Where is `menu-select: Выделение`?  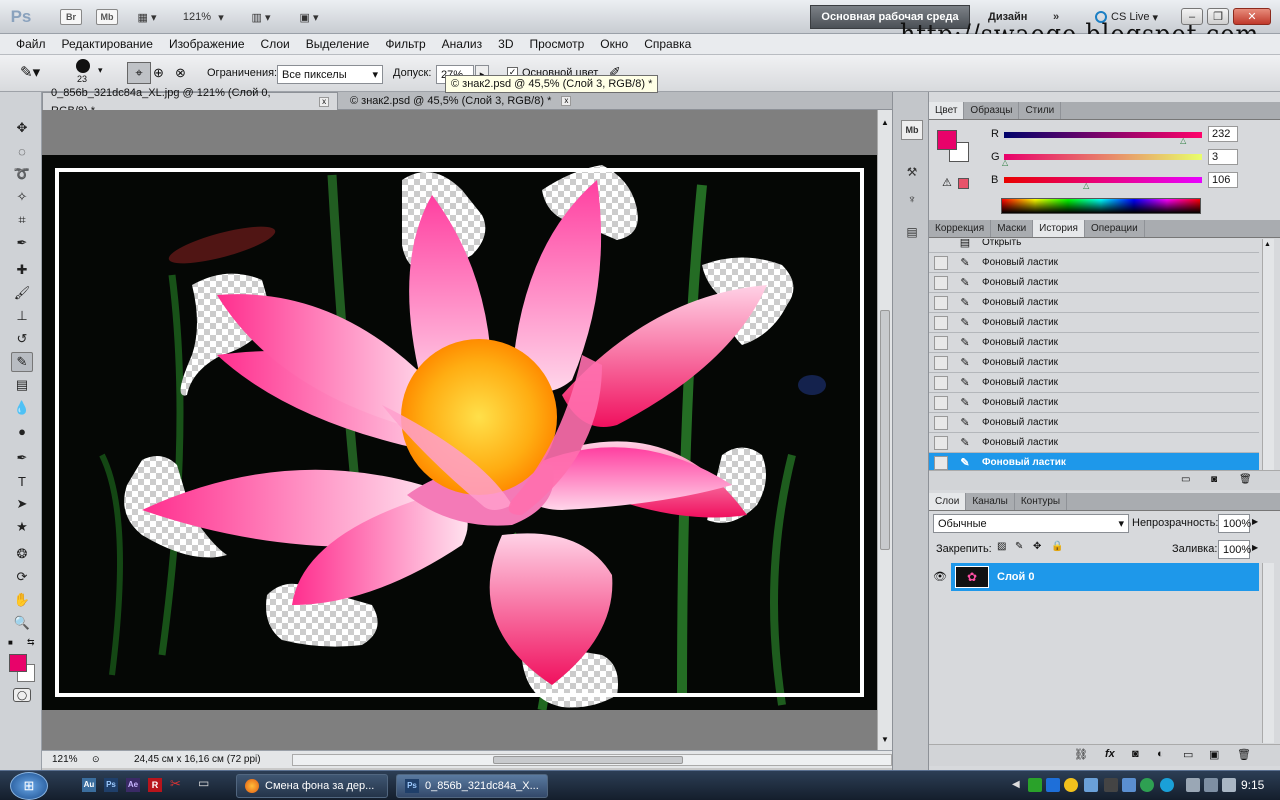 menu-select: Выделение is located at coordinates (338, 44).